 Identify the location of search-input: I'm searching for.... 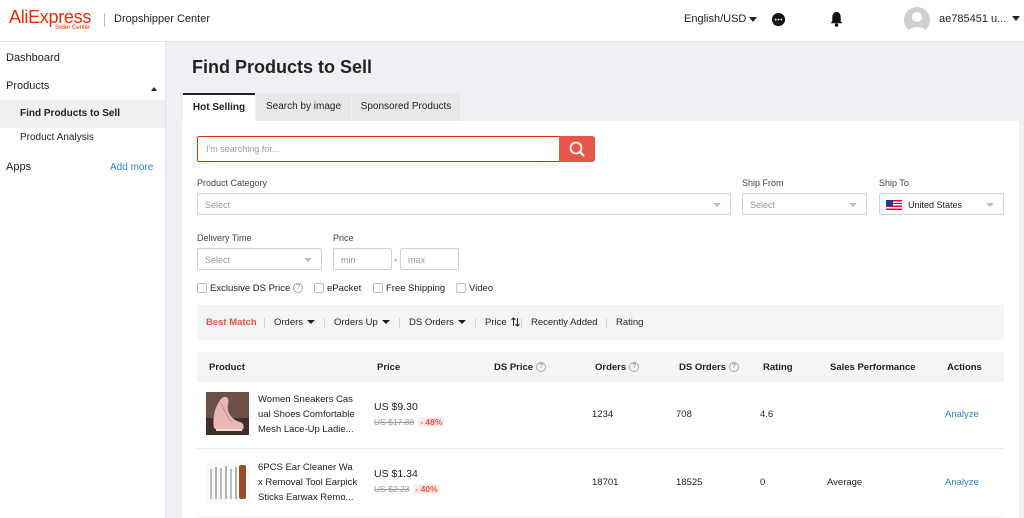
(378, 149).